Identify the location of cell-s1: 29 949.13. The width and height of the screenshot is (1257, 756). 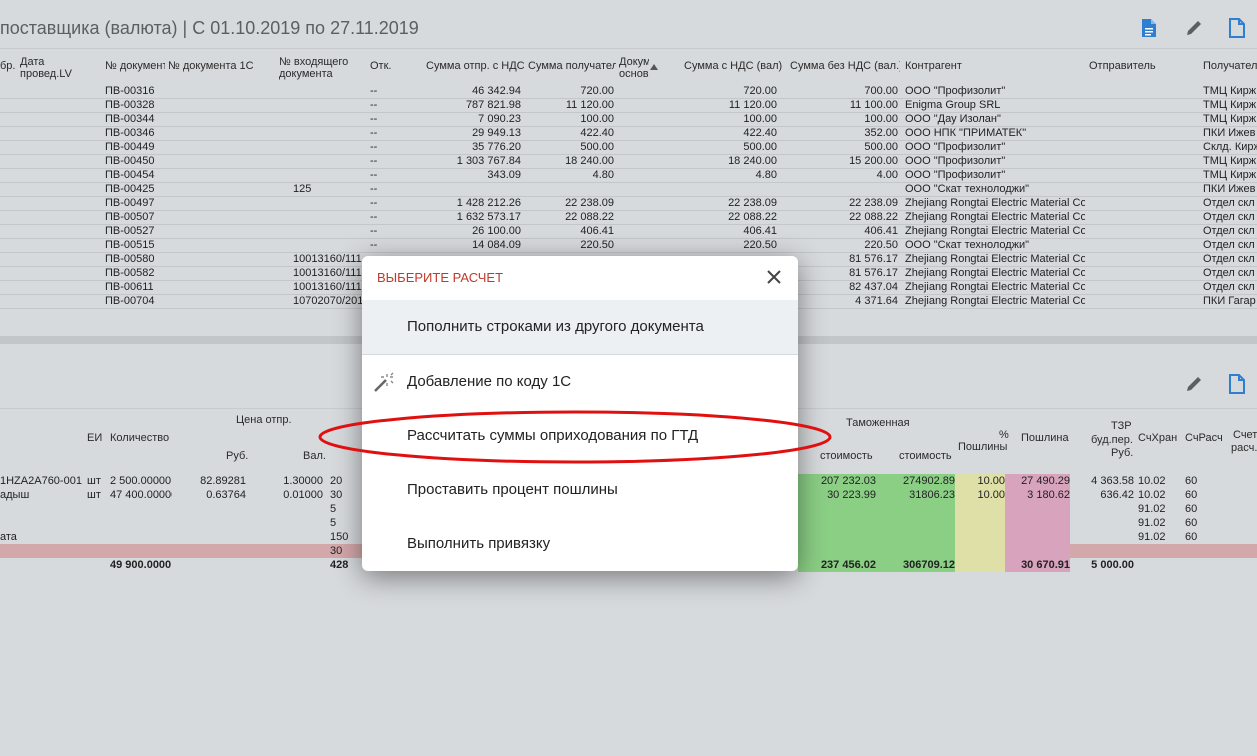
(496, 133).